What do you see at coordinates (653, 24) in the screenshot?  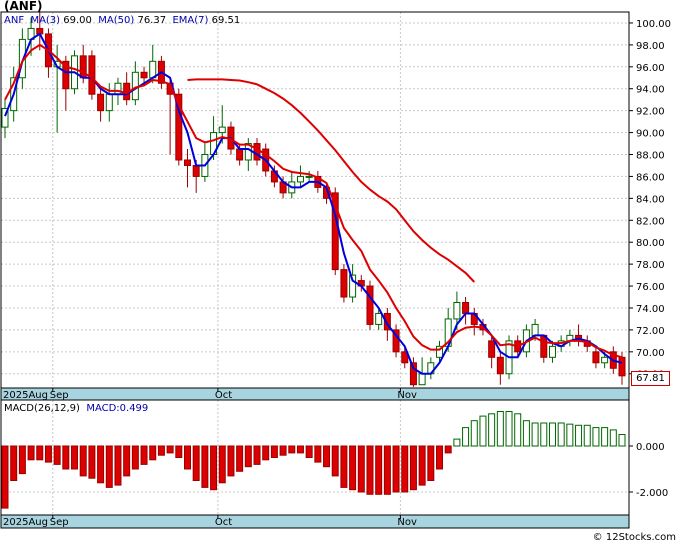 I see `price-tick-label: 100.00` at bounding box center [653, 24].